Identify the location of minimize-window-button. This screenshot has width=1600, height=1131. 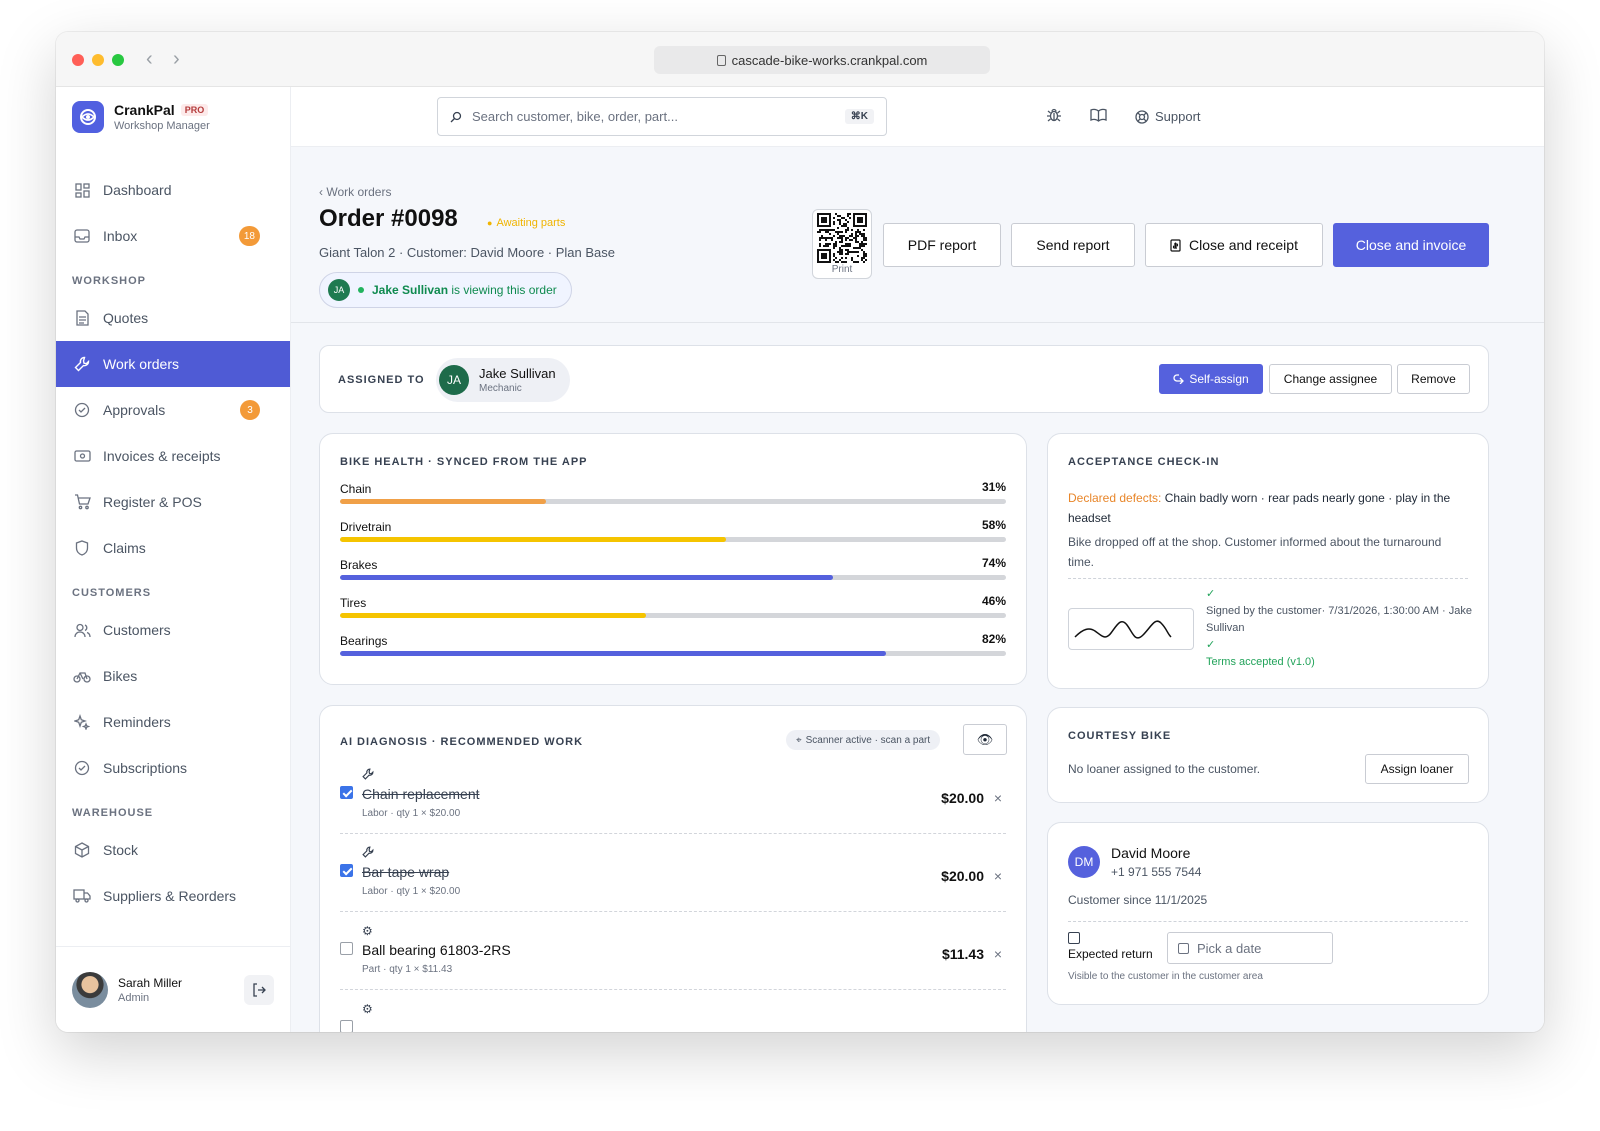
(98, 60).